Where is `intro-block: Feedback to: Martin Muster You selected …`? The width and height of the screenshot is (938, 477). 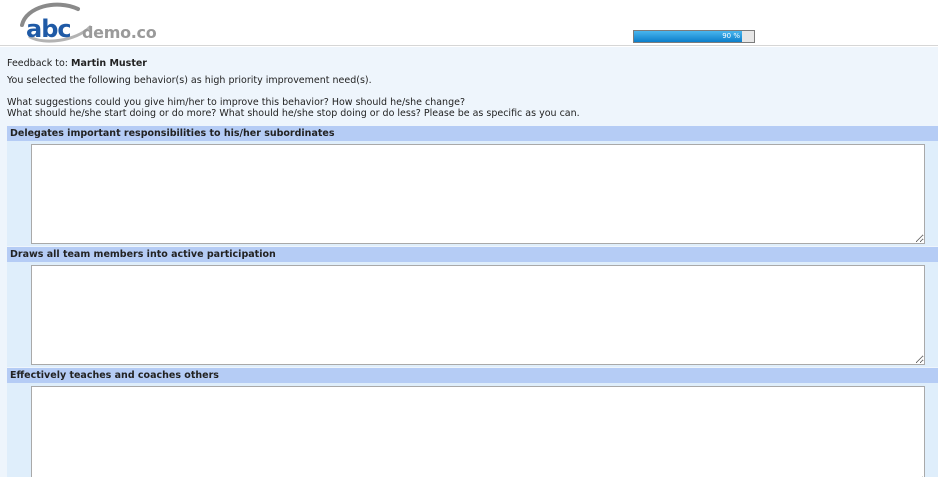
intro-block: Feedback to: Martin Muster You selected … is located at coordinates (467, 88).